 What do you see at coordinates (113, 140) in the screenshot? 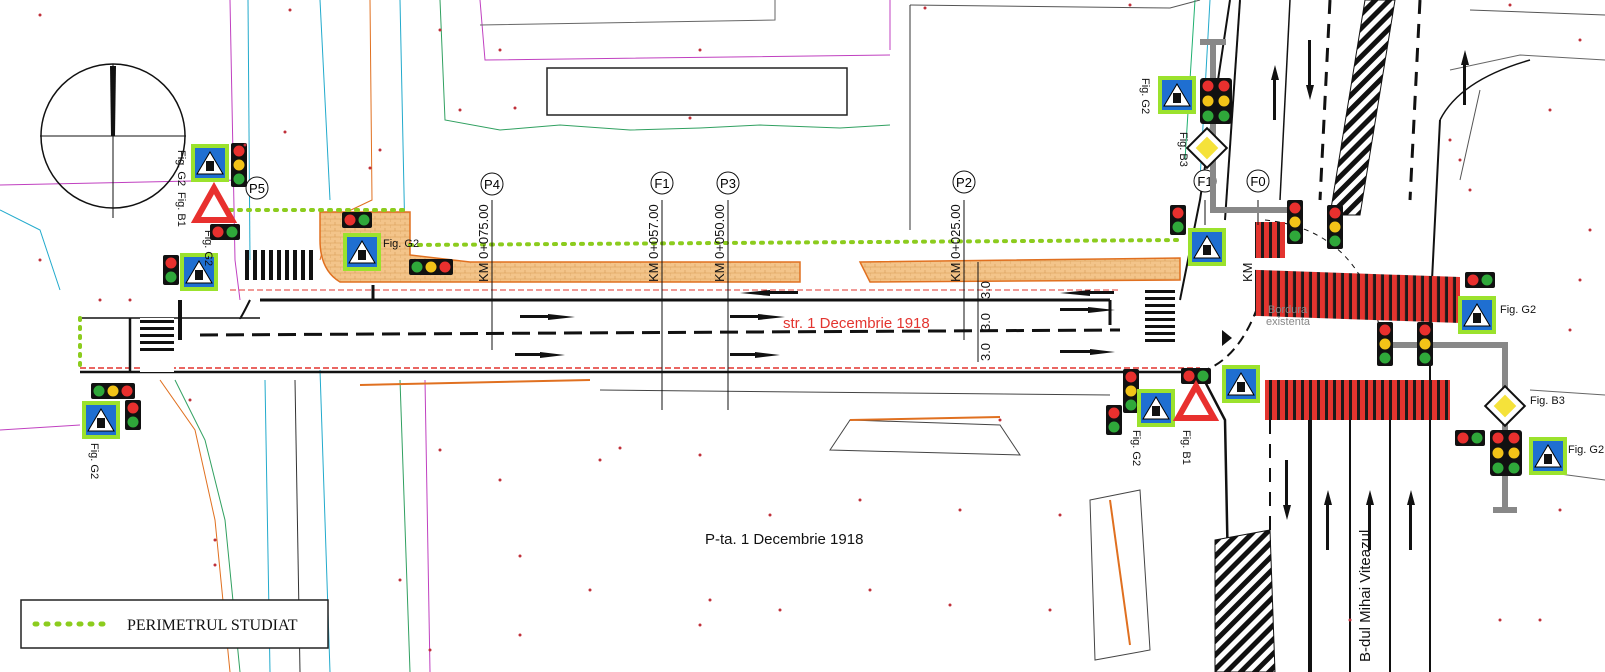
I see `north-arrow` at bounding box center [113, 140].